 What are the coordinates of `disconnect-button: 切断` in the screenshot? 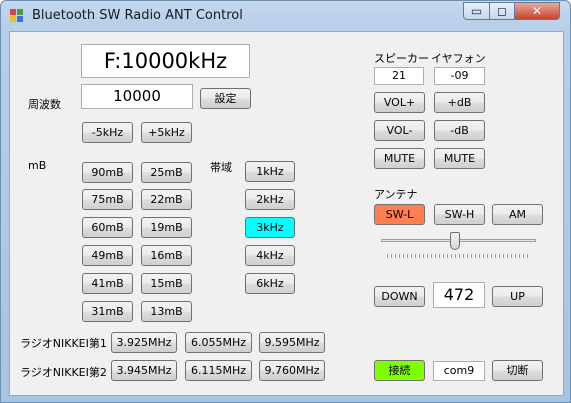 It's located at (517, 370).